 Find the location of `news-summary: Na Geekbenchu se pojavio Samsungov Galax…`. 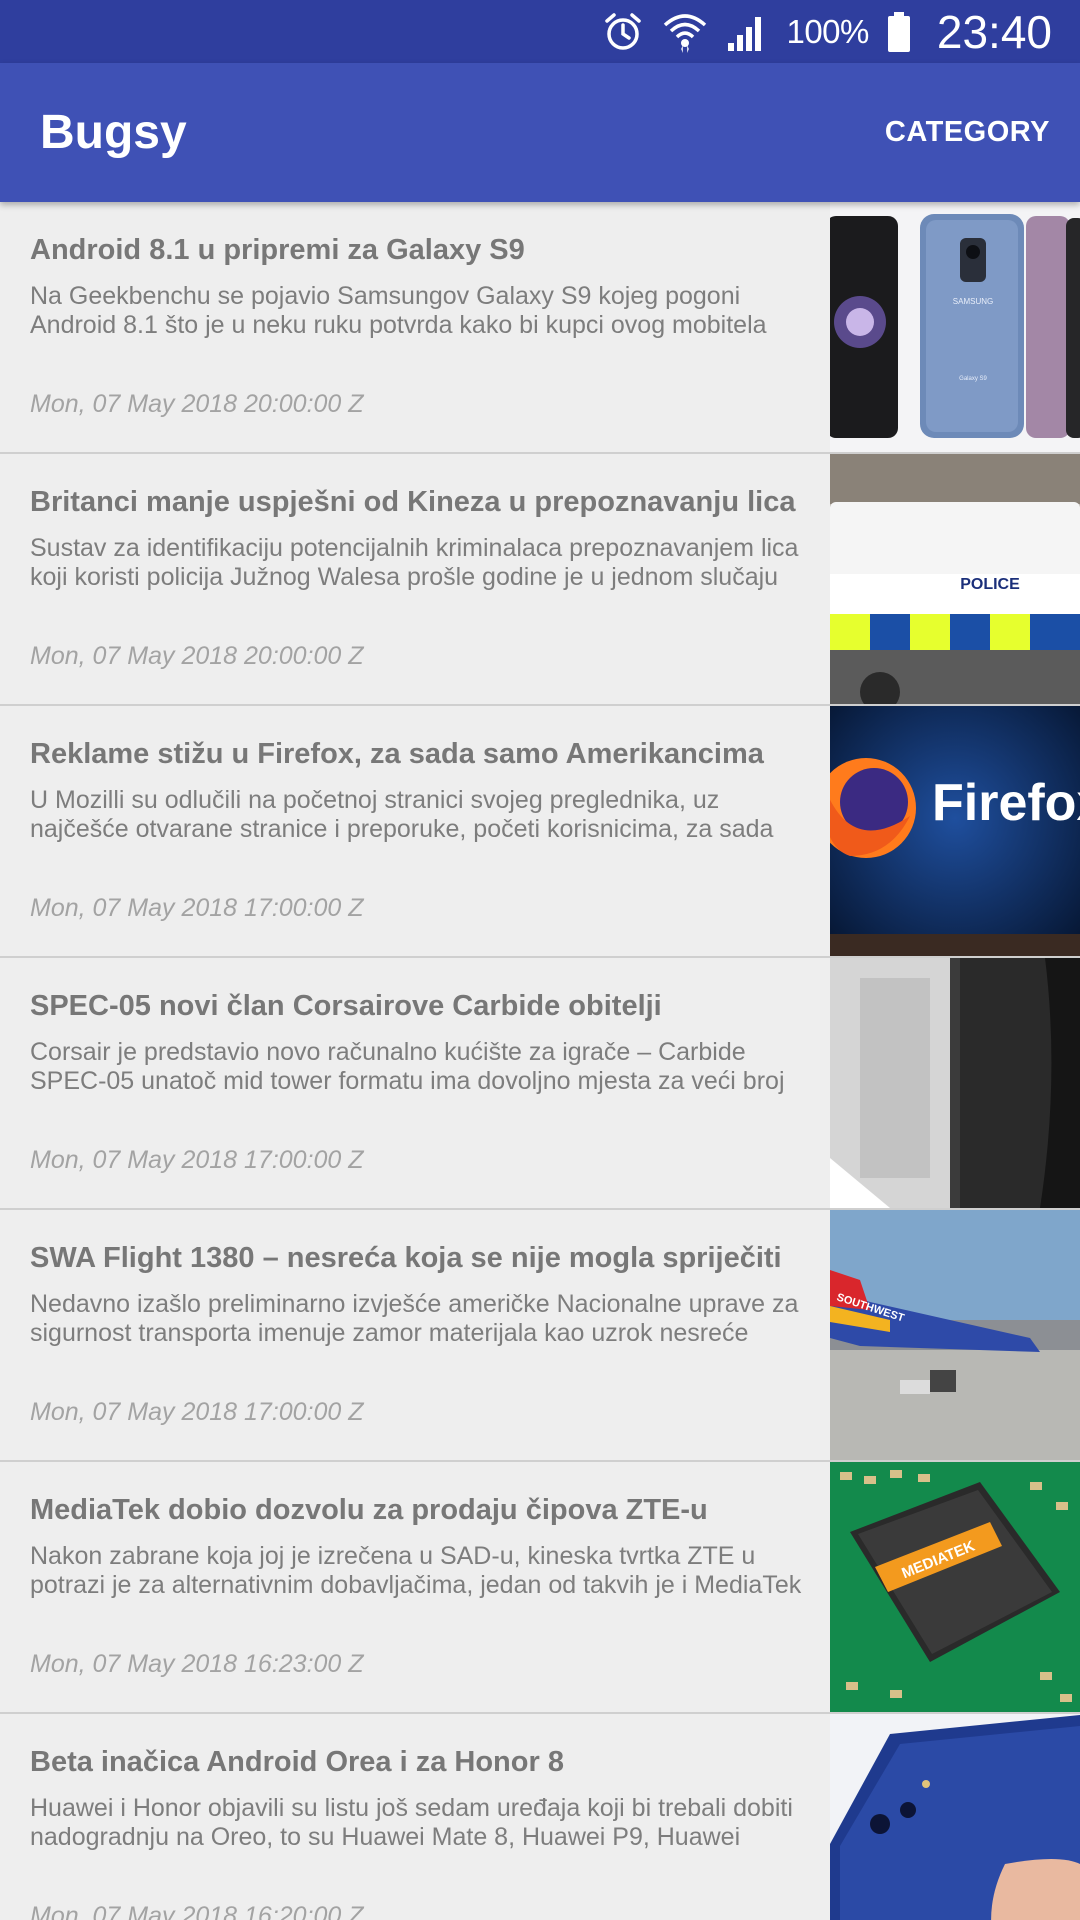

news-summary: Na Geekbenchu se pojavio Samsungov Galax… is located at coordinates (398, 310).